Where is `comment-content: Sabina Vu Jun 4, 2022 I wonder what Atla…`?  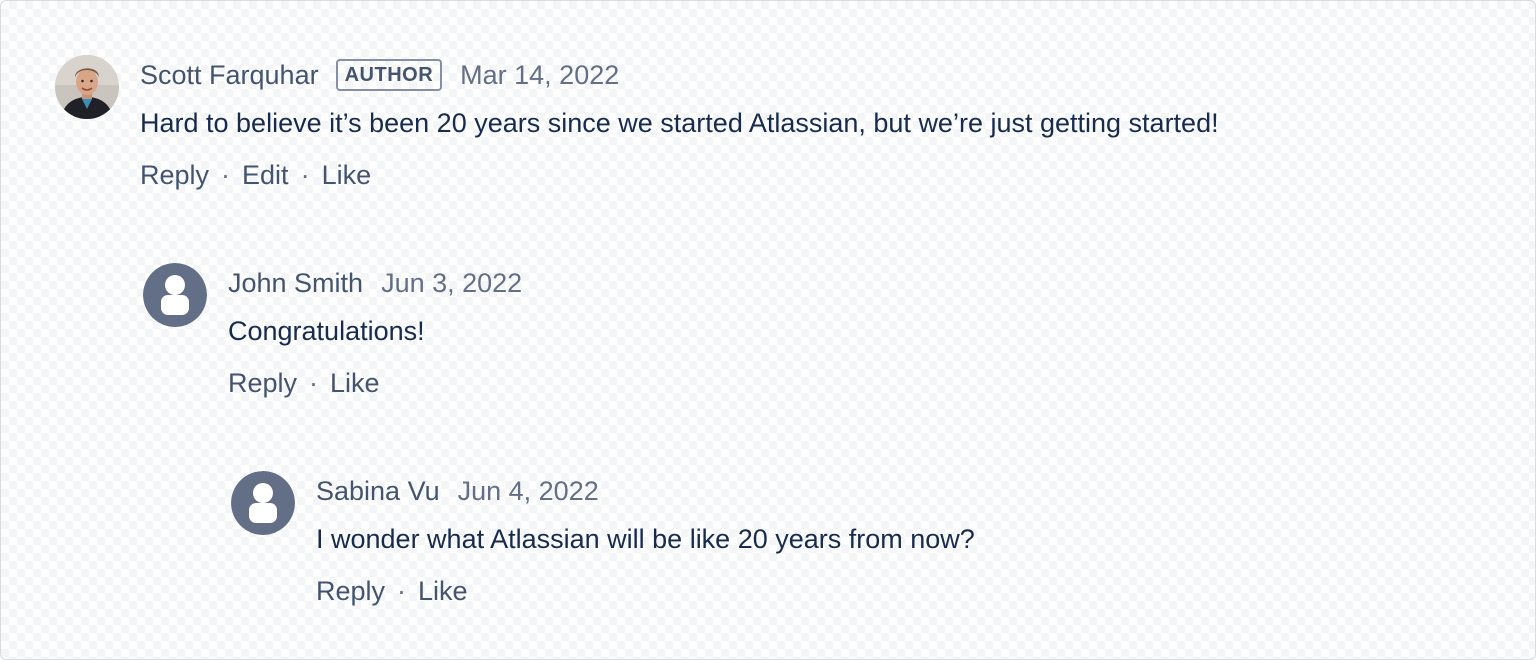 comment-content: Sabina Vu Jun 4, 2022 I wonder what Atla… is located at coordinates (645, 541).